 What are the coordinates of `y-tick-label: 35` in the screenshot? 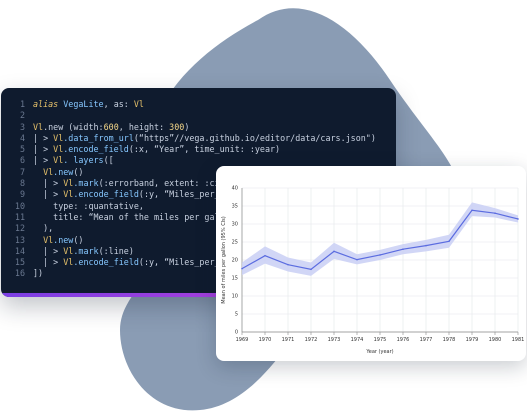 It's located at (235, 207).